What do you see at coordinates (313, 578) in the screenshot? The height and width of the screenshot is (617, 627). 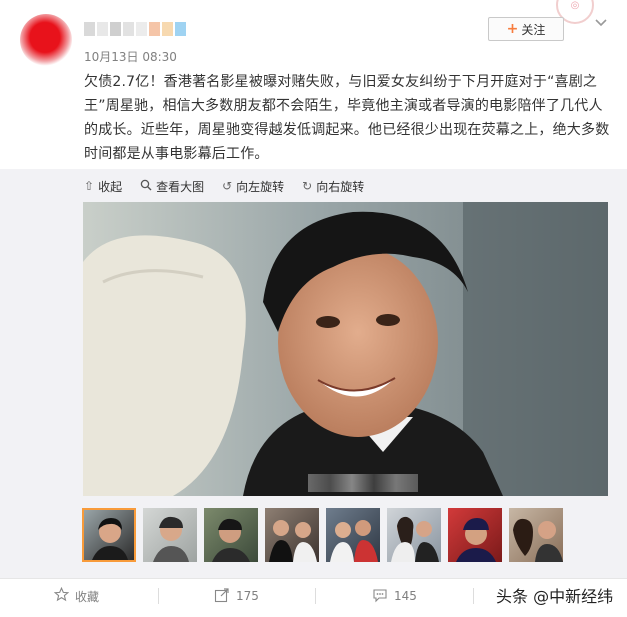 I see `divider` at bounding box center [313, 578].